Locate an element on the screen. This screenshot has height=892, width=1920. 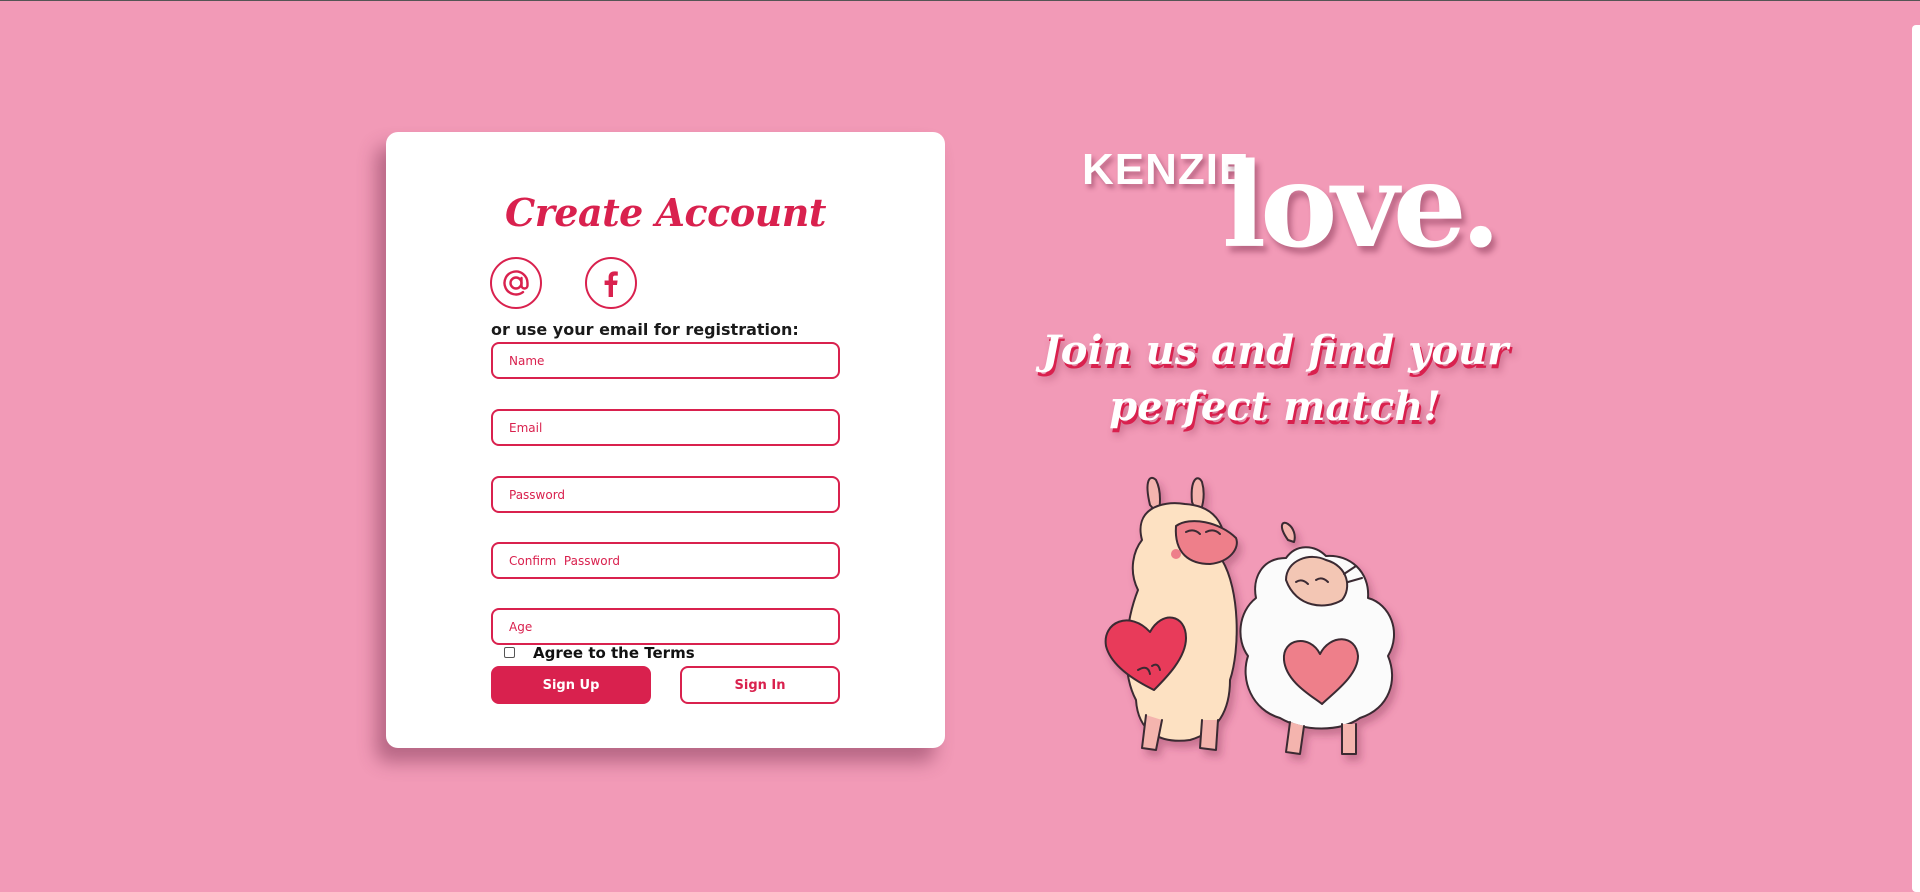
tagline-line-2: perfect match! is located at coordinates (1275, 406).